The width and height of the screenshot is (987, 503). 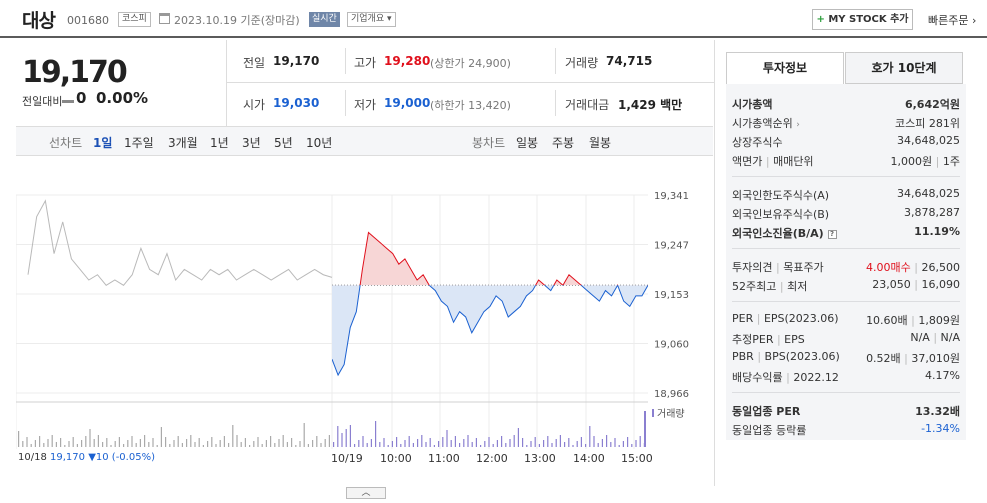 What do you see at coordinates (935, 337) in the screenshot?
I see `info-value: N/A | N/A` at bounding box center [935, 337].